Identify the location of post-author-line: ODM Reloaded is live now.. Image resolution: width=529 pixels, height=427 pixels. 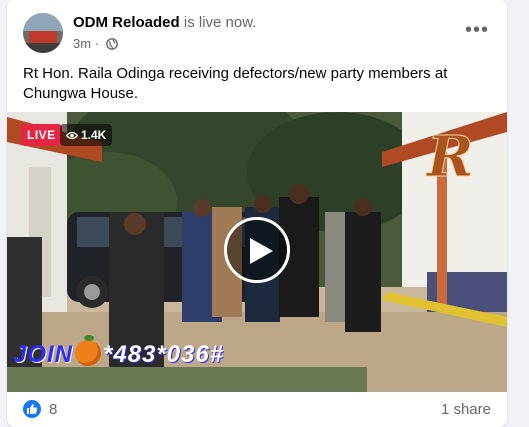
(164, 22).